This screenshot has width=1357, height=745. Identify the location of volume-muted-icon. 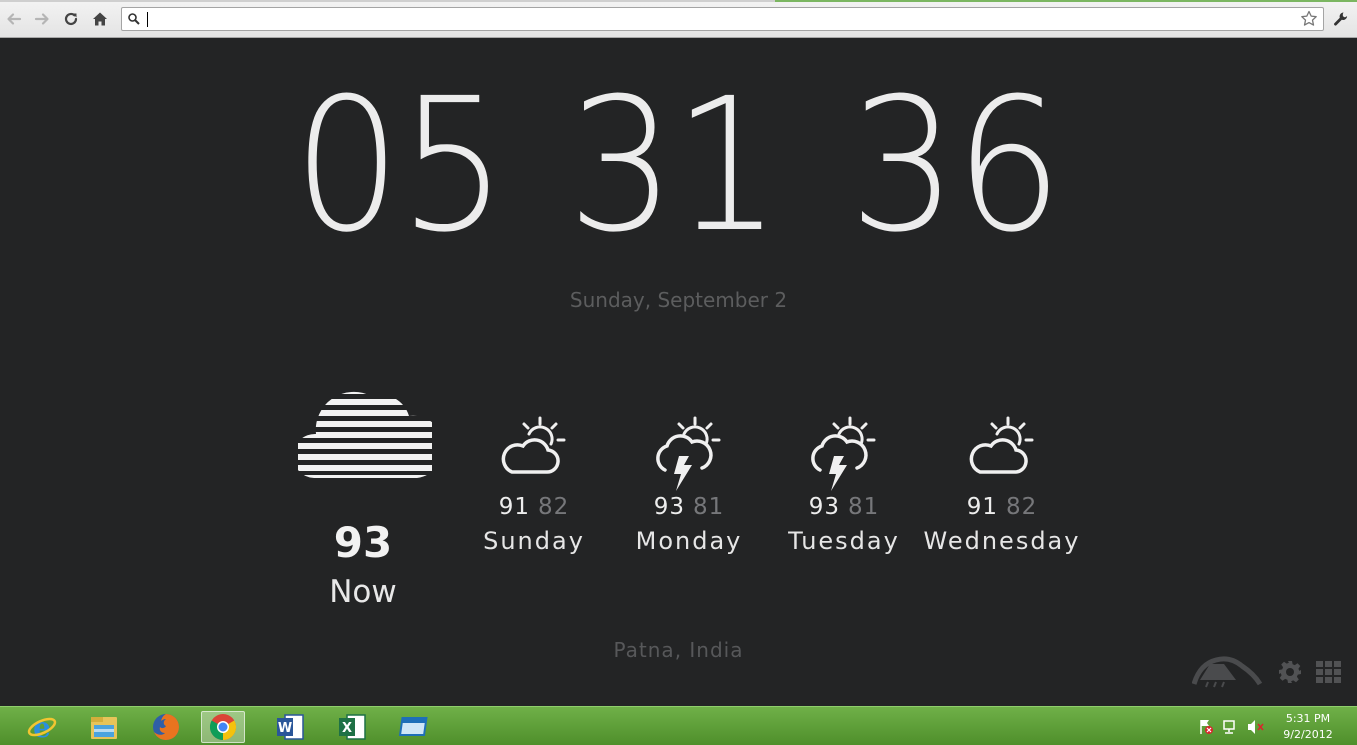
(1256, 727).